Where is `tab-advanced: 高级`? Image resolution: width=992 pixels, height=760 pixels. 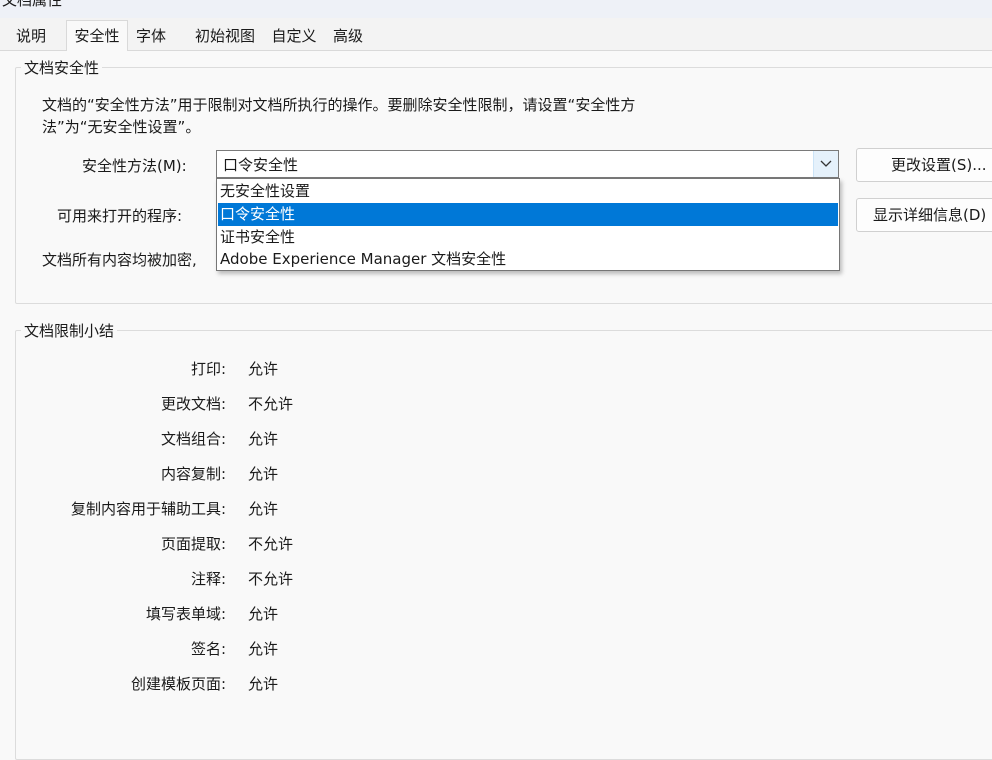 tab-advanced: 高级 is located at coordinates (348, 36).